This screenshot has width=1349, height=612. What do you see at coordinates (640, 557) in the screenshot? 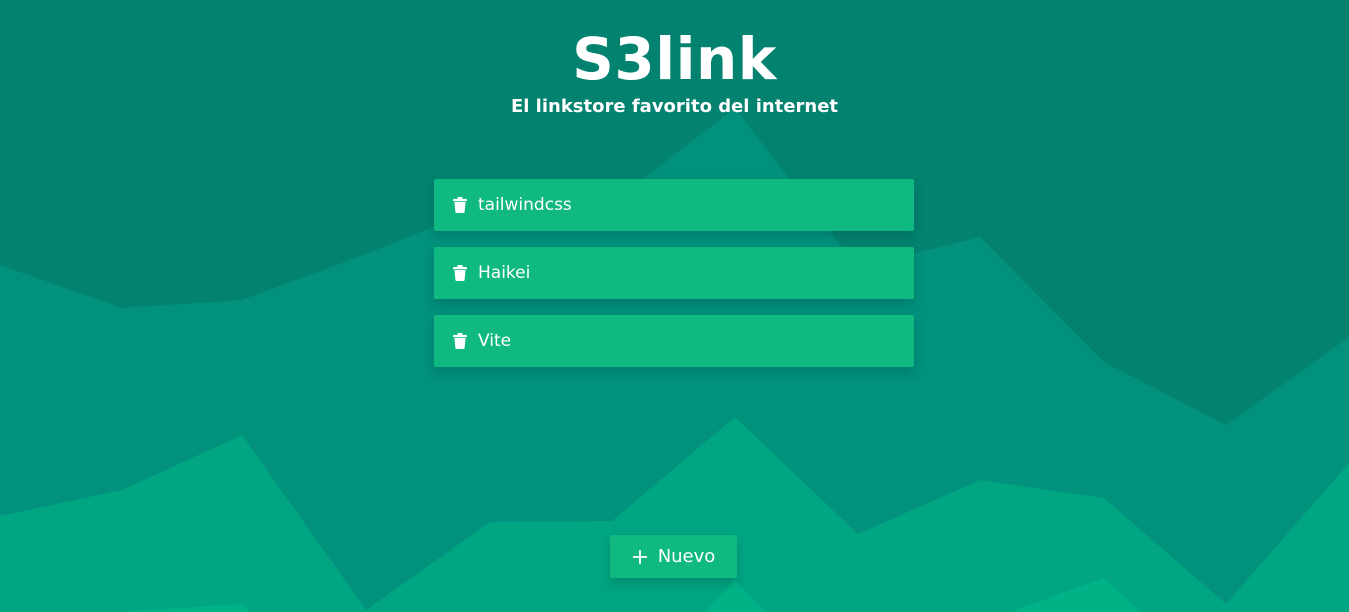
I see `plus-icon` at bounding box center [640, 557].